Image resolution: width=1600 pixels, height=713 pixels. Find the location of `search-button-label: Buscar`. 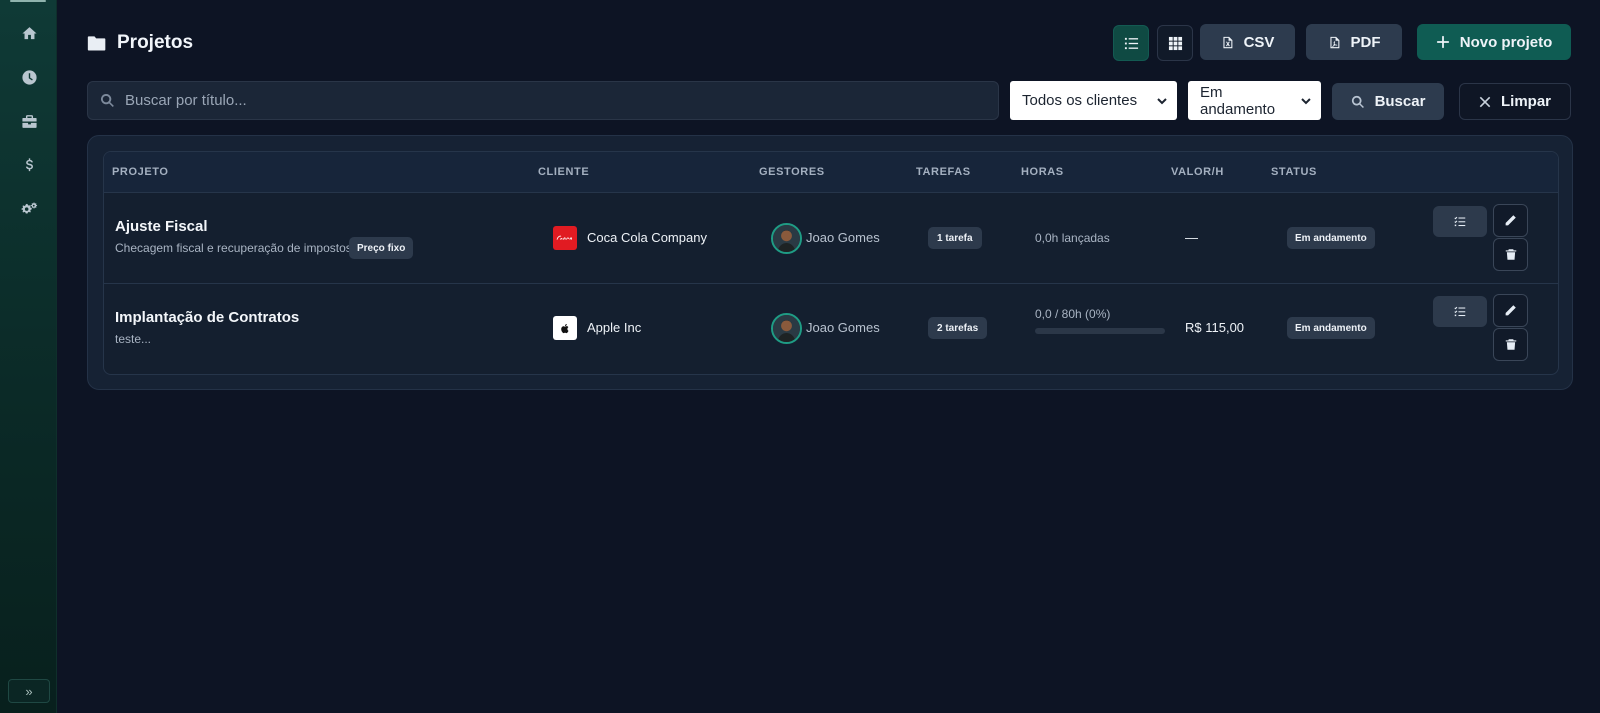

search-button-label: Buscar is located at coordinates (1400, 101).